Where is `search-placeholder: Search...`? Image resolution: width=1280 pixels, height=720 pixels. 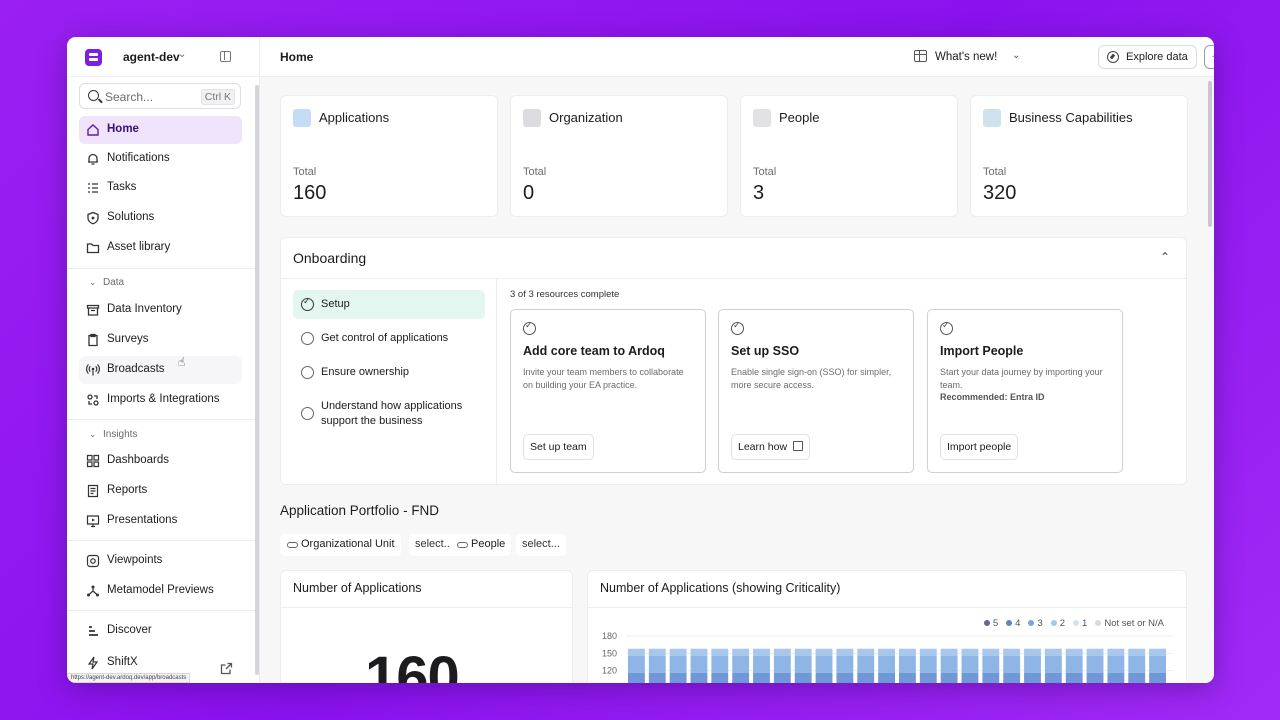
search-placeholder: Search... is located at coordinates (129, 97).